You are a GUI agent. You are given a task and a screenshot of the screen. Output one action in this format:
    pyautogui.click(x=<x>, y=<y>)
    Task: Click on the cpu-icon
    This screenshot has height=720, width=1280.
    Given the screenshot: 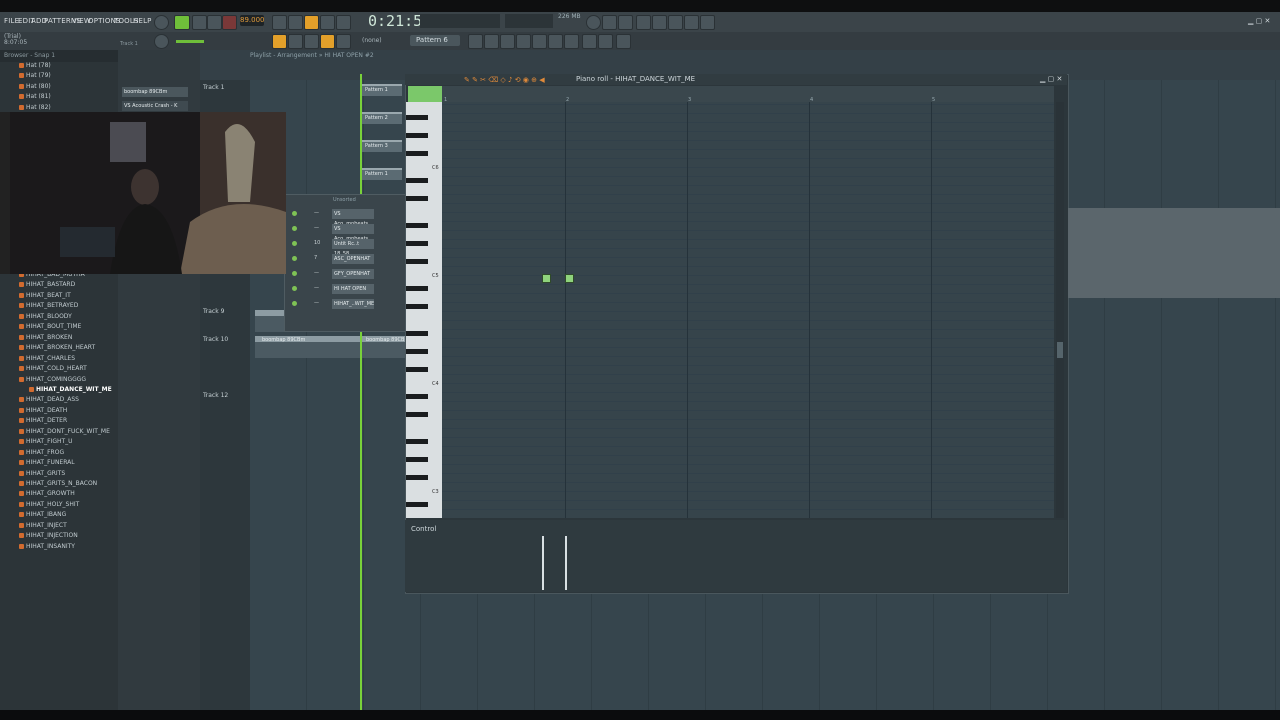 What is the action you would take?
    pyautogui.click(x=593, y=22)
    